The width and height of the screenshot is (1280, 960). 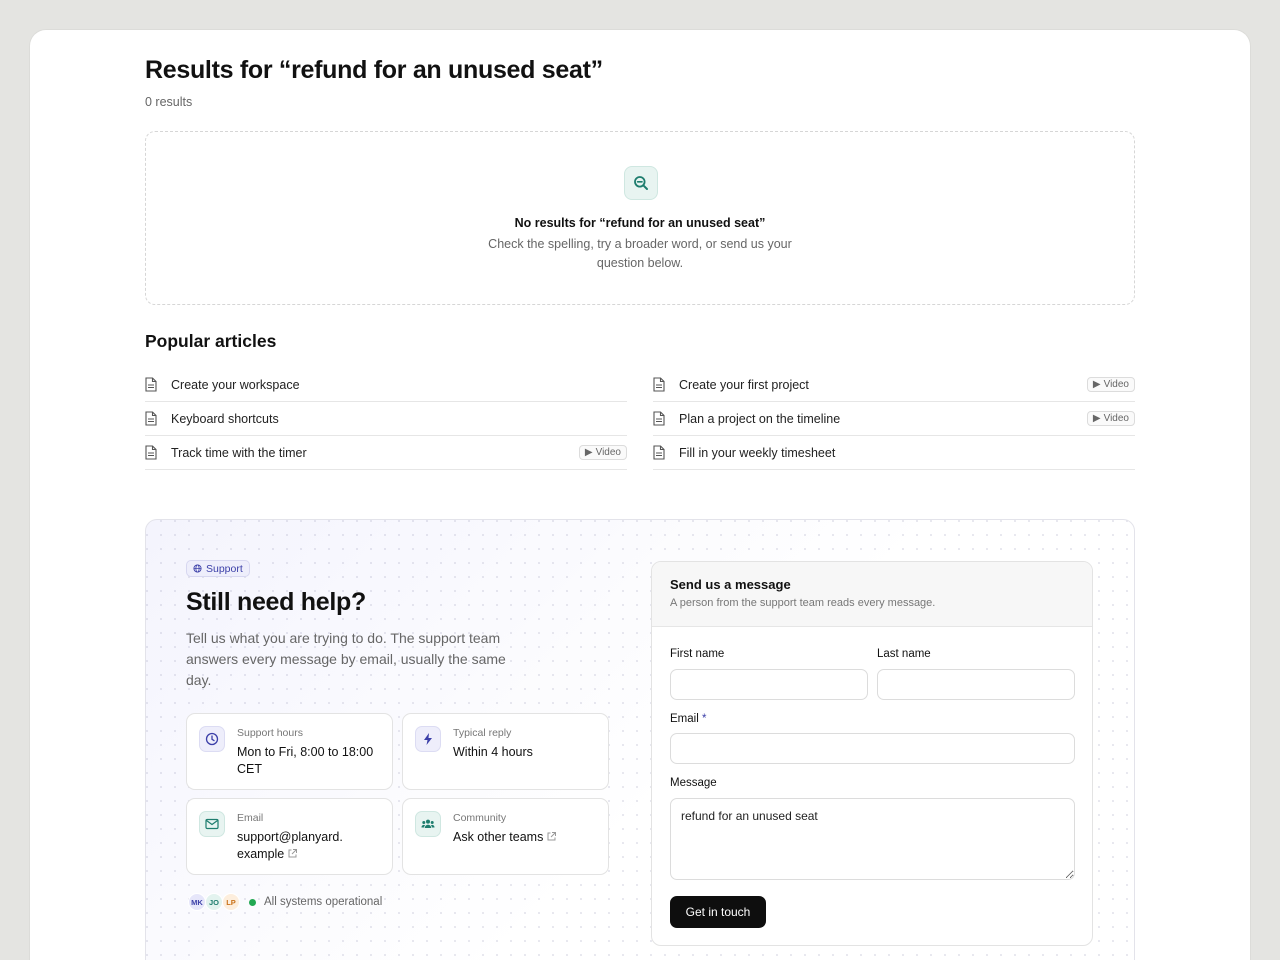 What do you see at coordinates (323, 902) in the screenshot?
I see `system-status: All systems operational` at bounding box center [323, 902].